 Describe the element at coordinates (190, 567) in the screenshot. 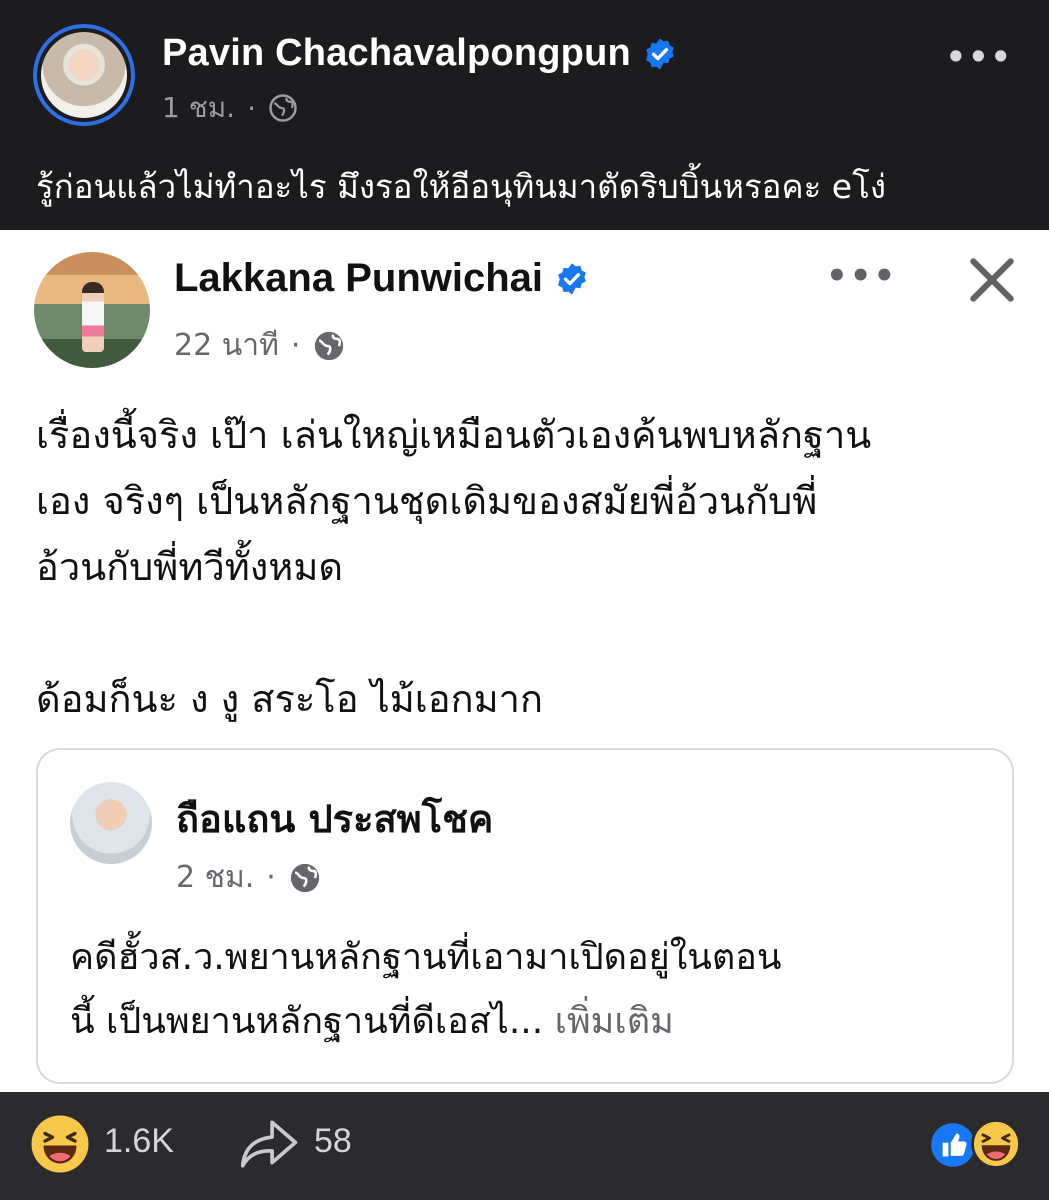

I see `body-line: อ้วนกับพี่ทวีทั้งหมด` at that location.